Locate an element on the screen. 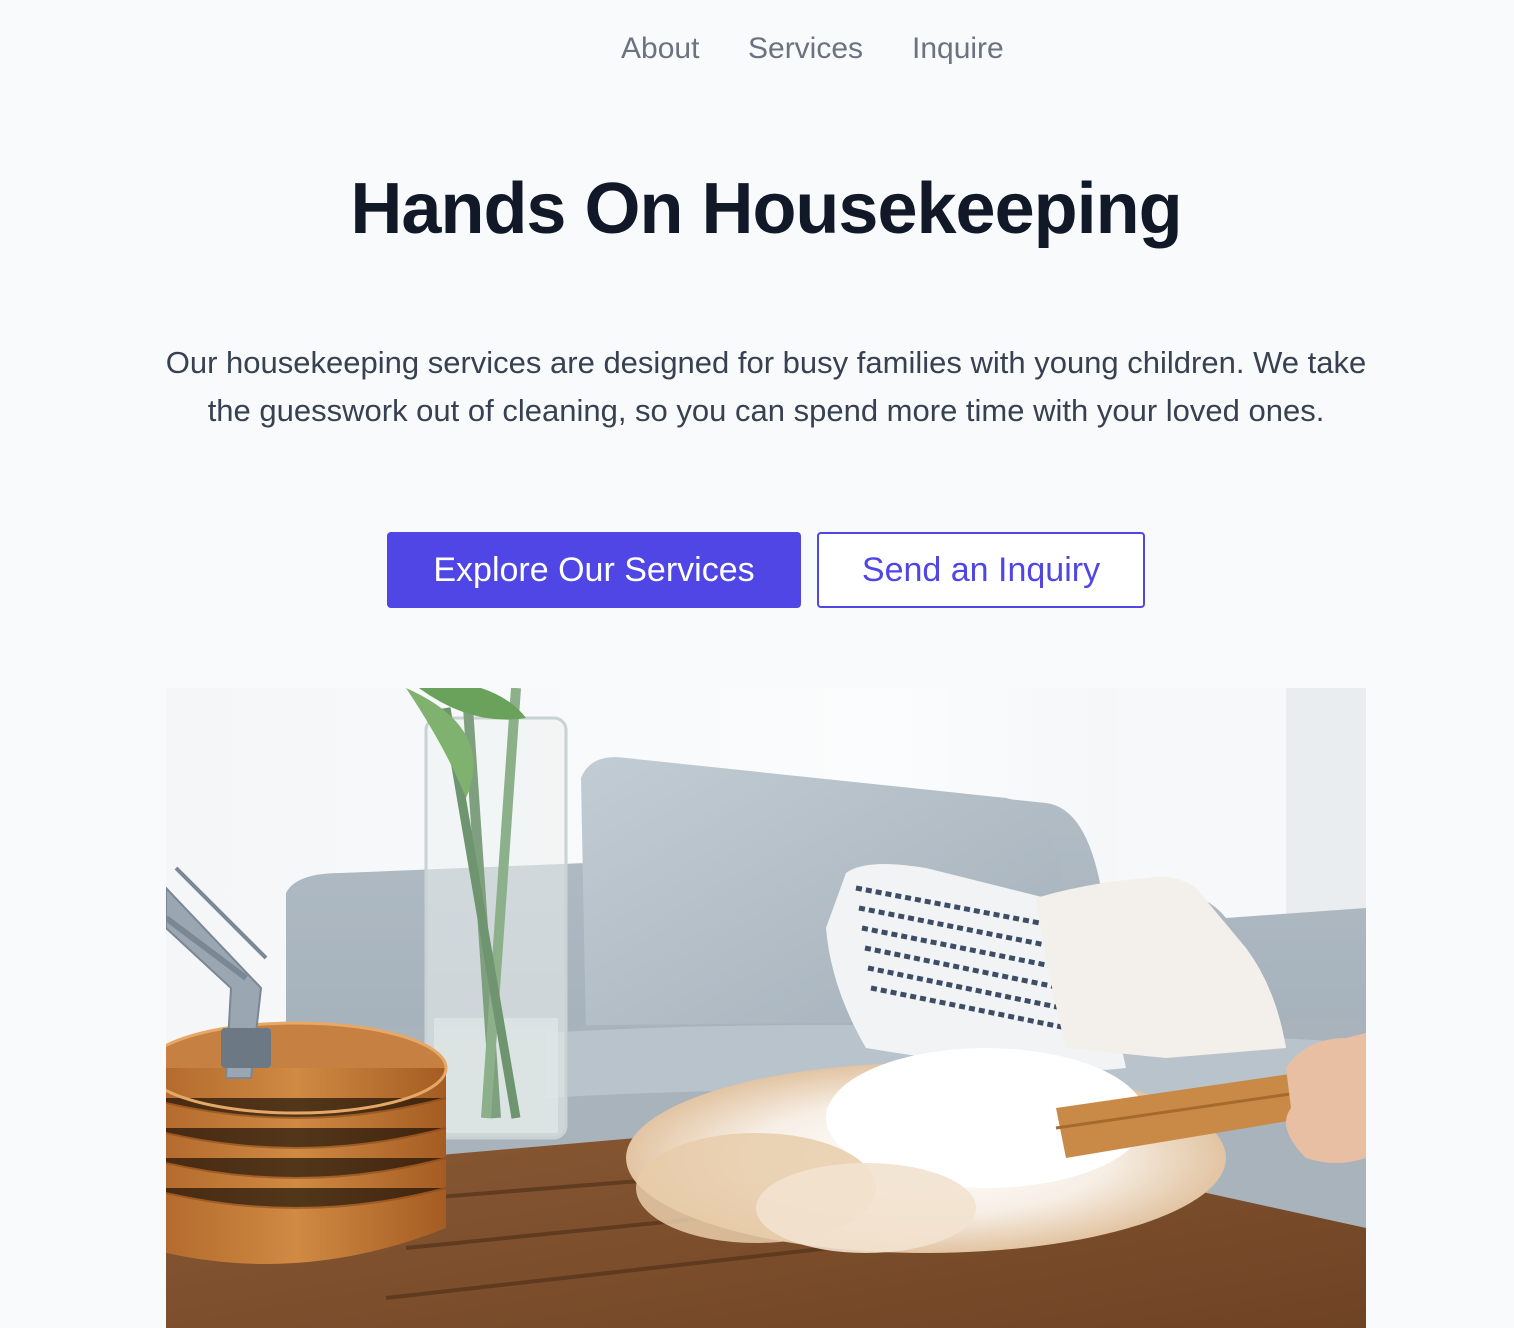 The height and width of the screenshot is (1328, 1514). send-inquiry-button: Send an Inquiry is located at coordinates (981, 570).